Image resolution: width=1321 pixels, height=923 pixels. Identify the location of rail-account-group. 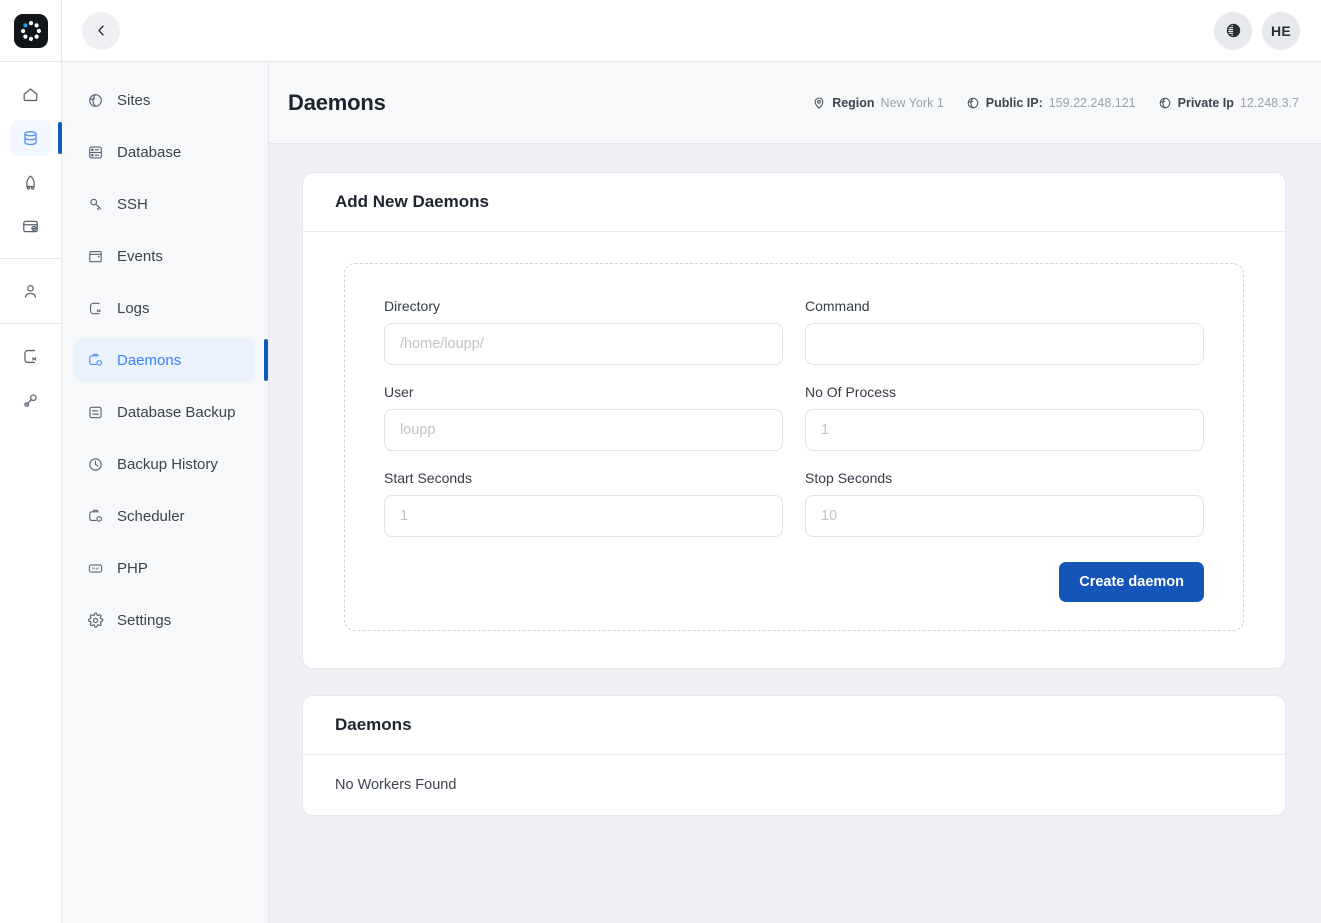
(31, 291).